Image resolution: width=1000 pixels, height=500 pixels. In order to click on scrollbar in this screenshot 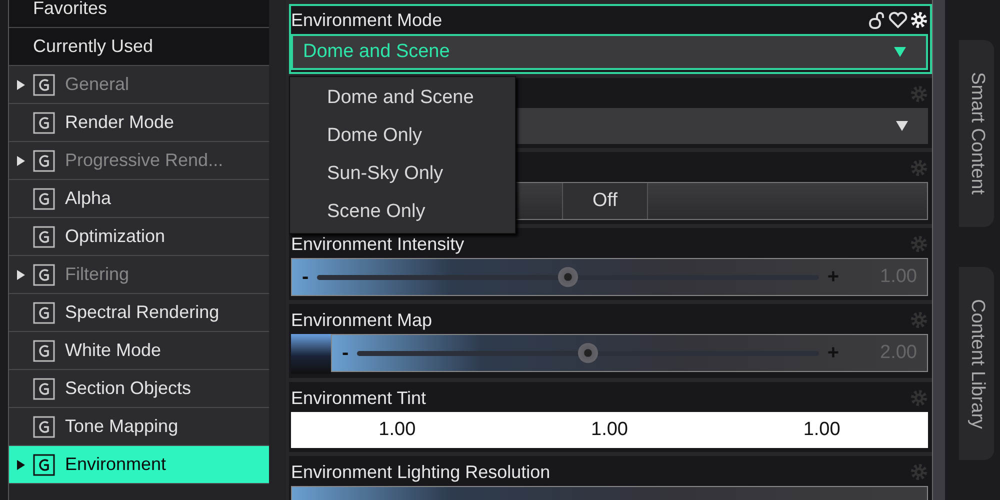, I will do `click(938, 250)`.